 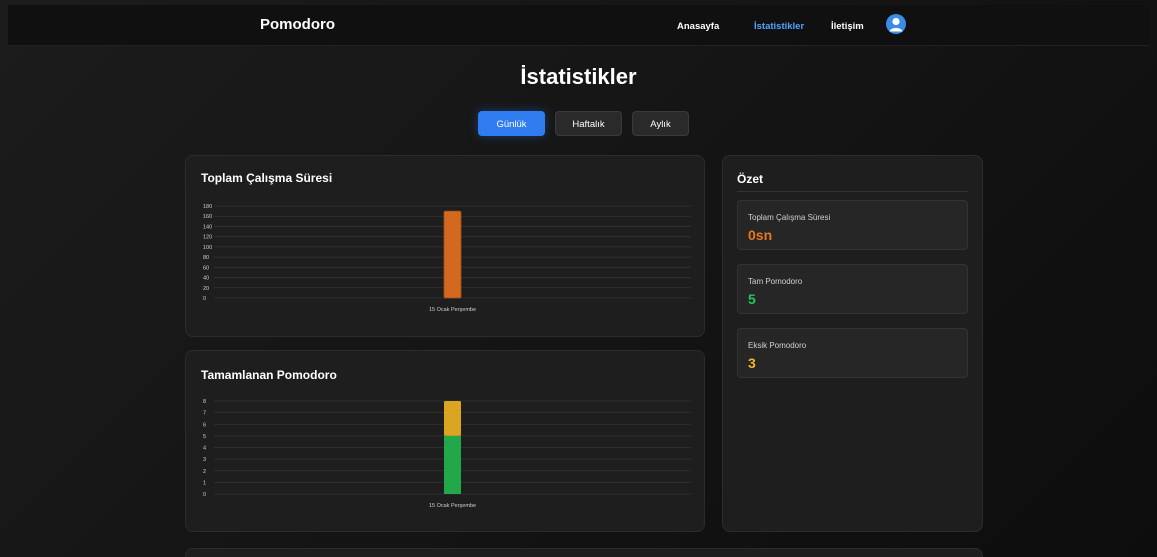 I want to click on y-tick-label: 3, so click(x=204, y=460).